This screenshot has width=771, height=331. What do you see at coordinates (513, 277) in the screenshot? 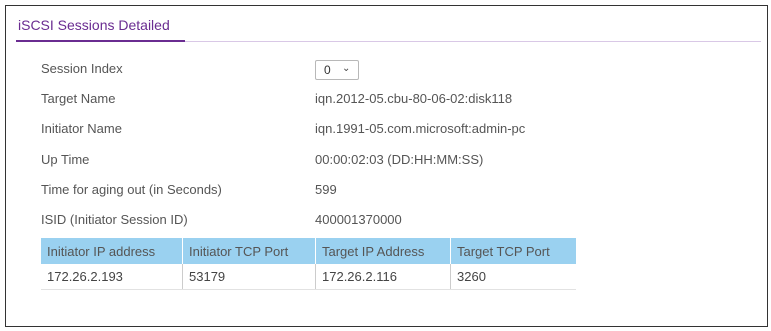
I see `target-port-cell: 3260` at bounding box center [513, 277].